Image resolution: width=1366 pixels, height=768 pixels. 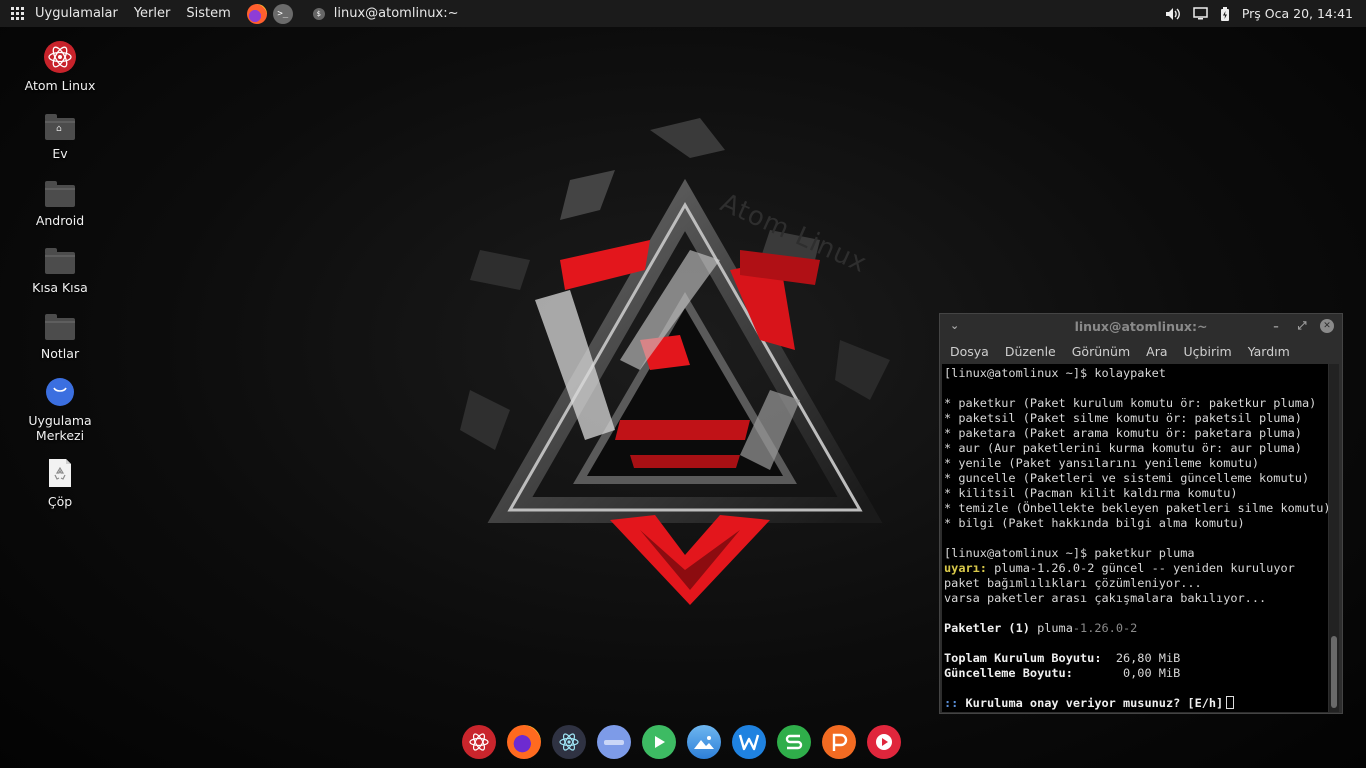 What do you see at coordinates (1302, 326) in the screenshot?
I see `maximize-icon: ⤢` at bounding box center [1302, 326].